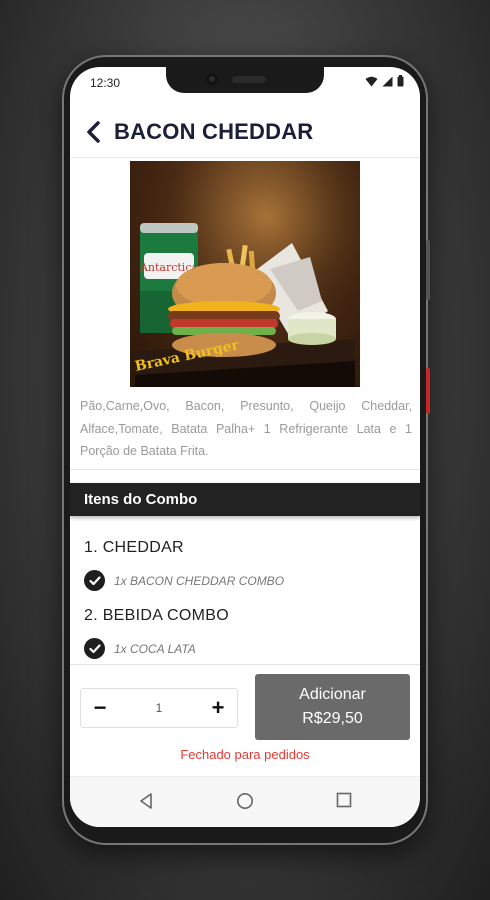  Describe the element at coordinates (400, 81) in the screenshot. I see `battery-icon` at that location.